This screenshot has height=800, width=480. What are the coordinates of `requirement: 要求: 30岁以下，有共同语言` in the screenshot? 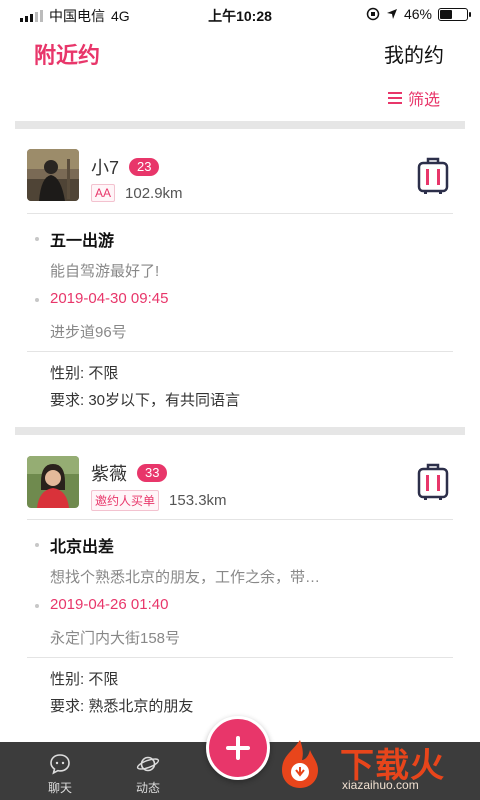 It's located at (145, 400).